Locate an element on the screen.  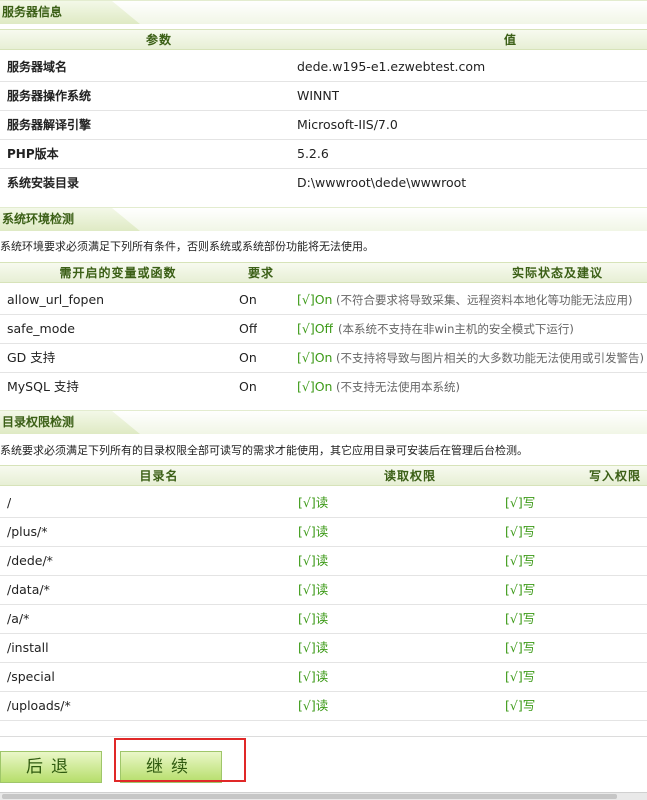
column-read: 读取权限 is located at coordinates (409, 476).